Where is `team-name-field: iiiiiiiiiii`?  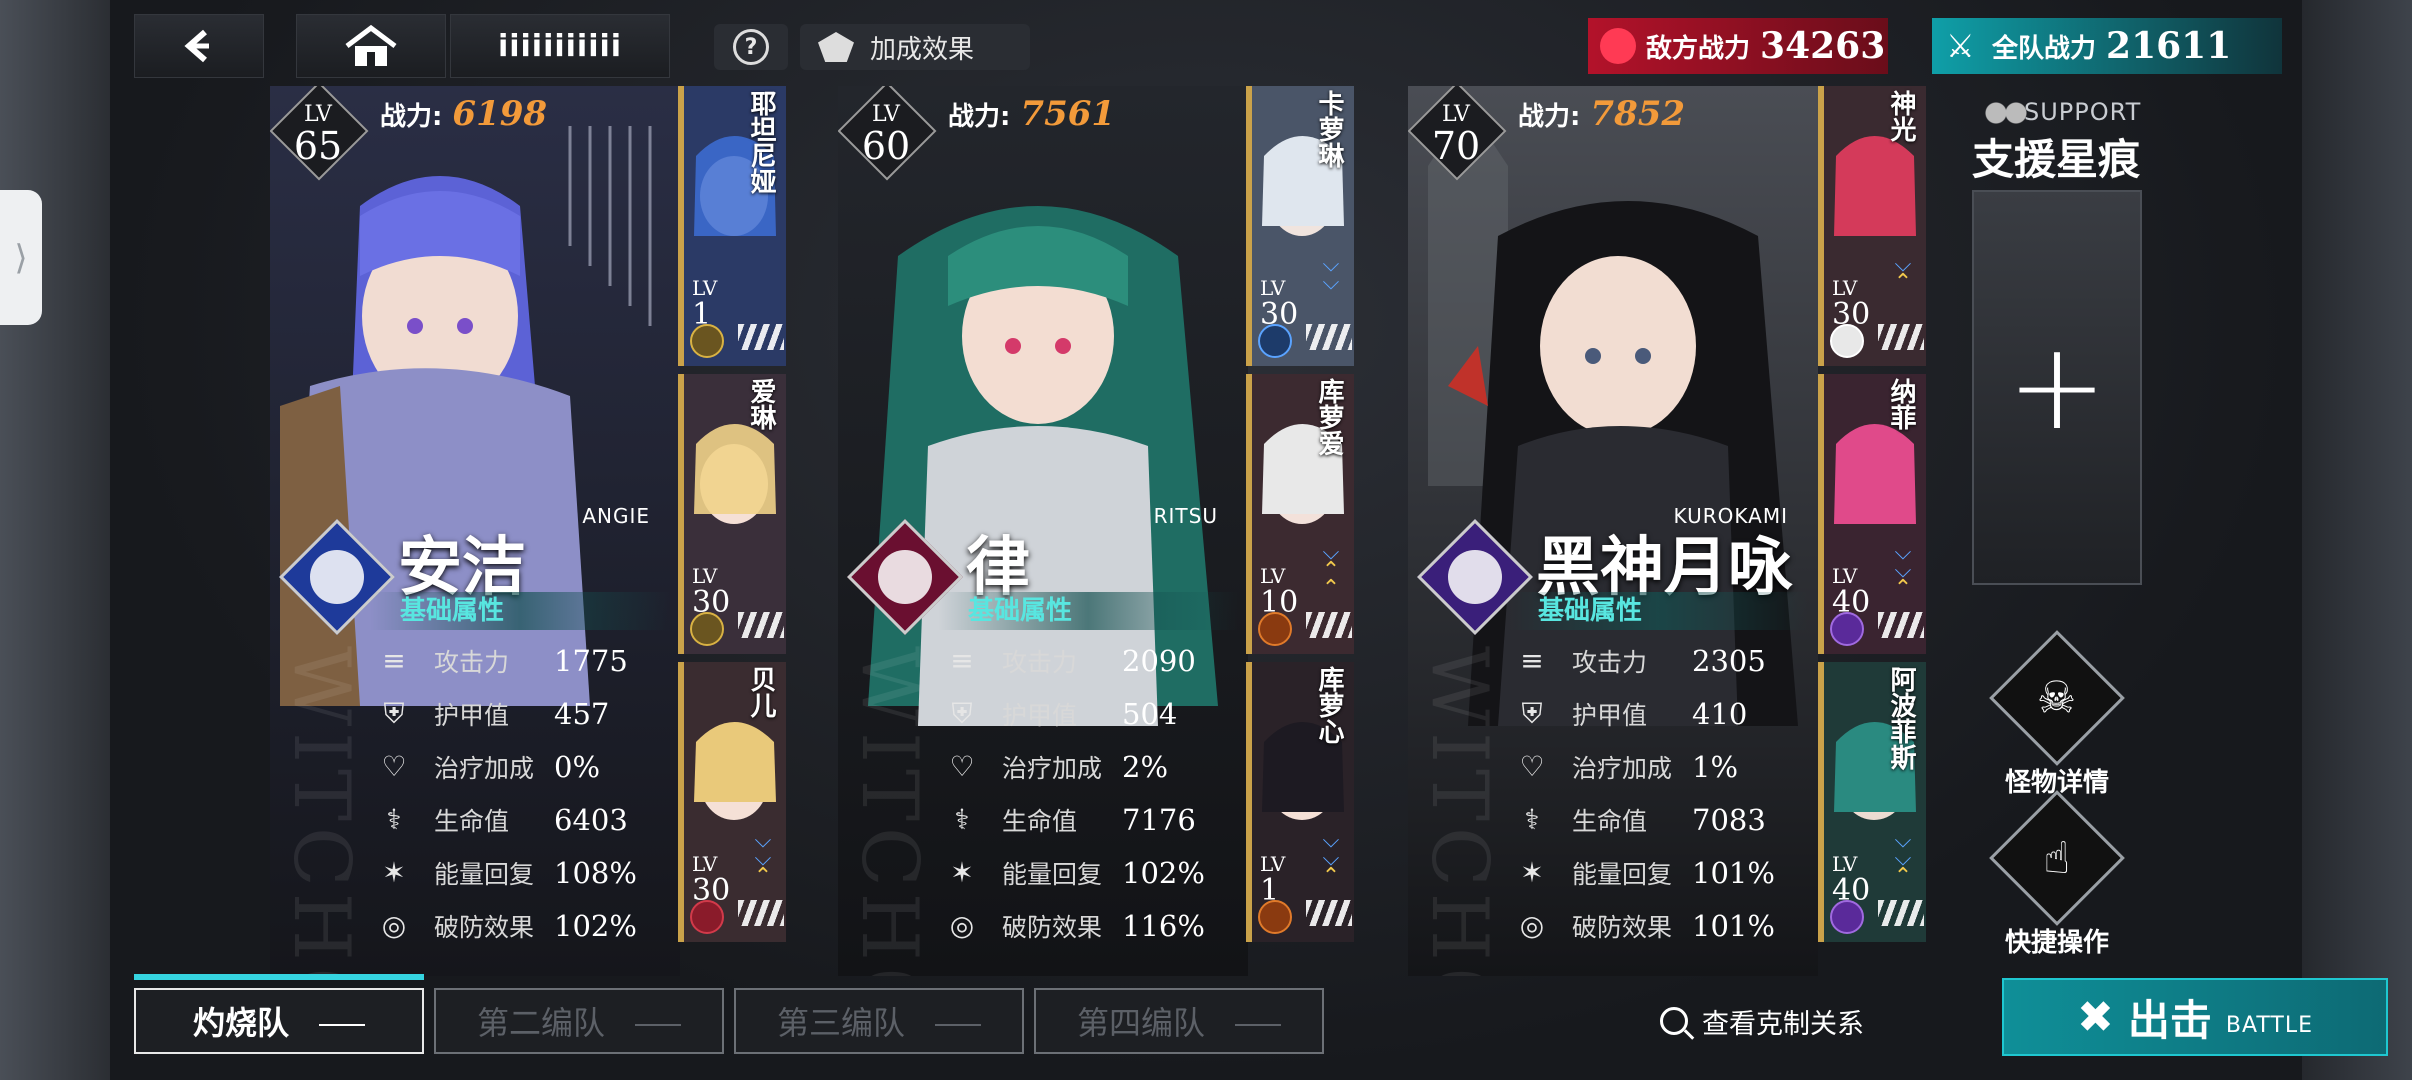 team-name-field: iiiiiiiiiii is located at coordinates (560, 46).